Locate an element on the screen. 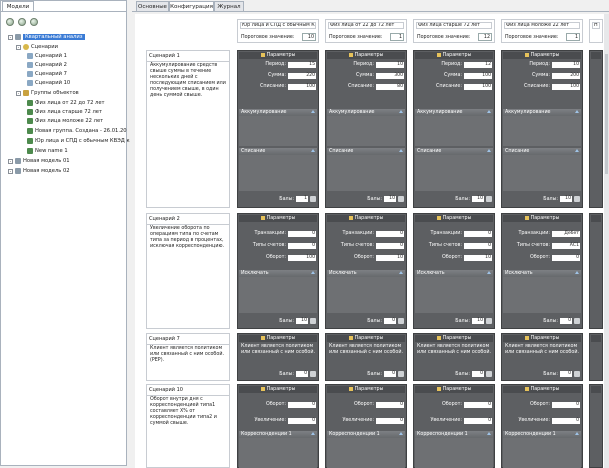 The height and width of the screenshot is (468, 609). tree-item: Сценарий 10 is located at coordinates (48, 83).